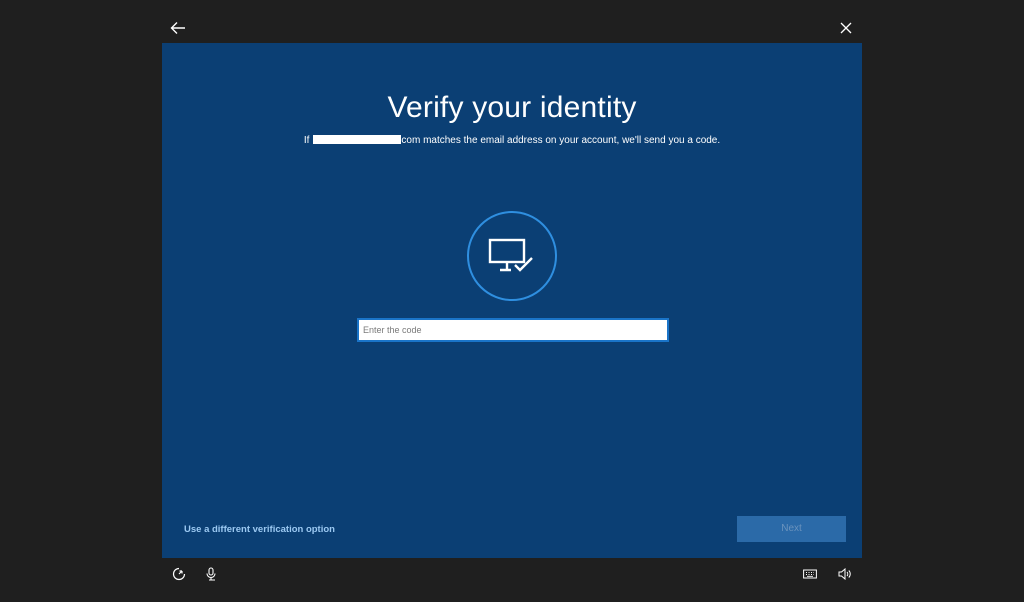 The height and width of the screenshot is (602, 1024). I want to click on close-button, so click(846, 28).